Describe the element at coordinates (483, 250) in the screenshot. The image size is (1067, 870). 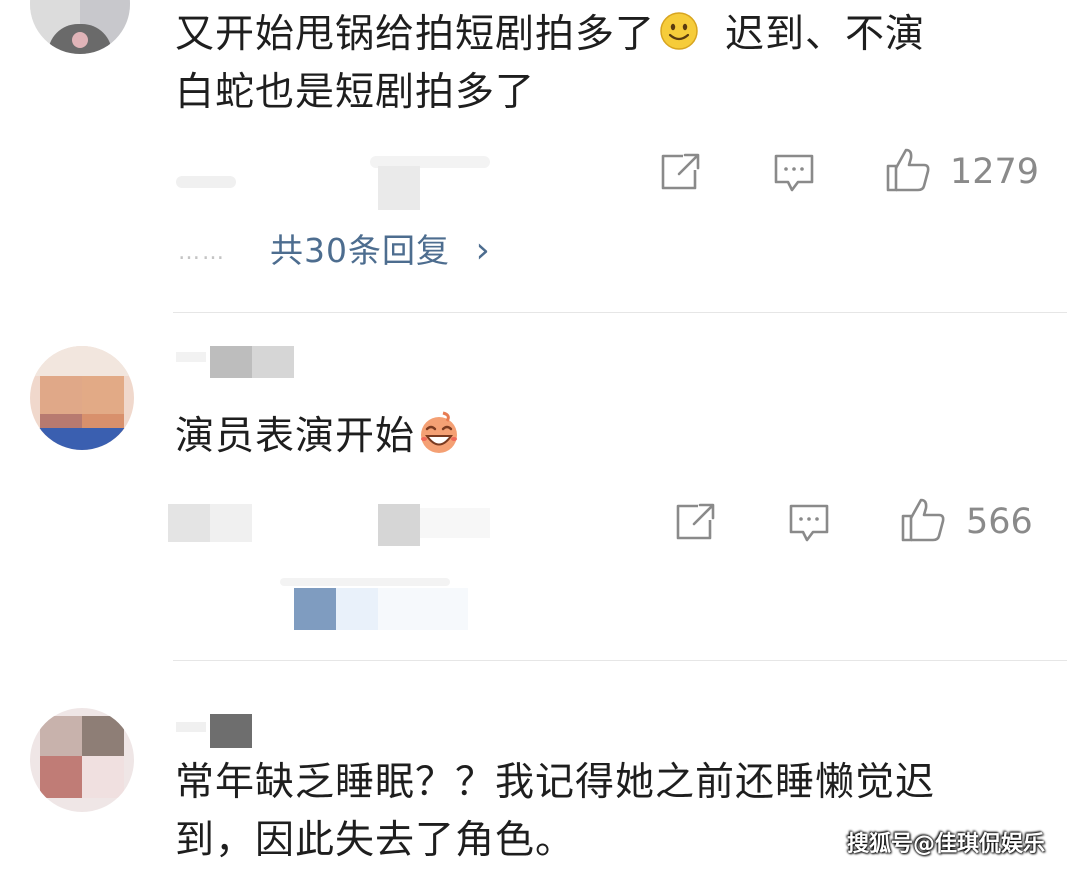
I see `chevron-right-icon: ›` at that location.